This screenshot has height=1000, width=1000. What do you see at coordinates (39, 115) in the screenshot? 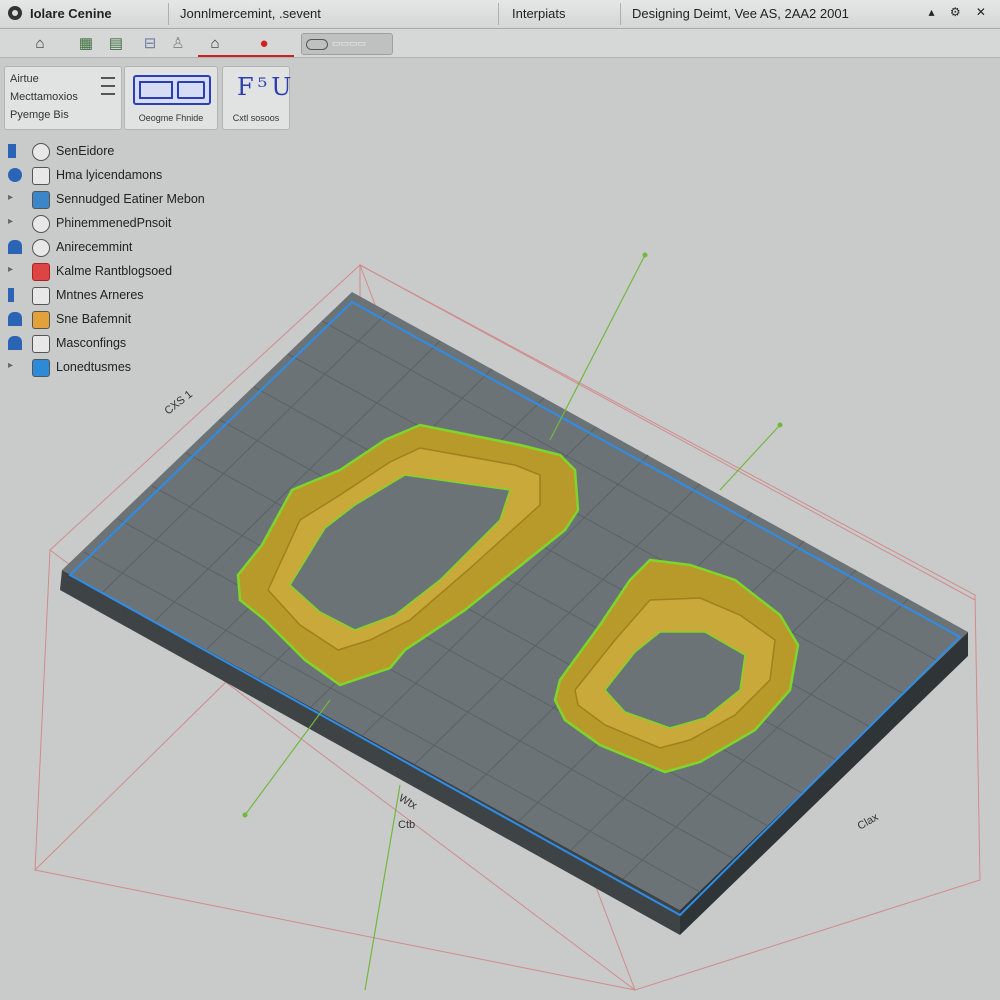
I see `ribbon-item: Pyemge Bis` at bounding box center [39, 115].